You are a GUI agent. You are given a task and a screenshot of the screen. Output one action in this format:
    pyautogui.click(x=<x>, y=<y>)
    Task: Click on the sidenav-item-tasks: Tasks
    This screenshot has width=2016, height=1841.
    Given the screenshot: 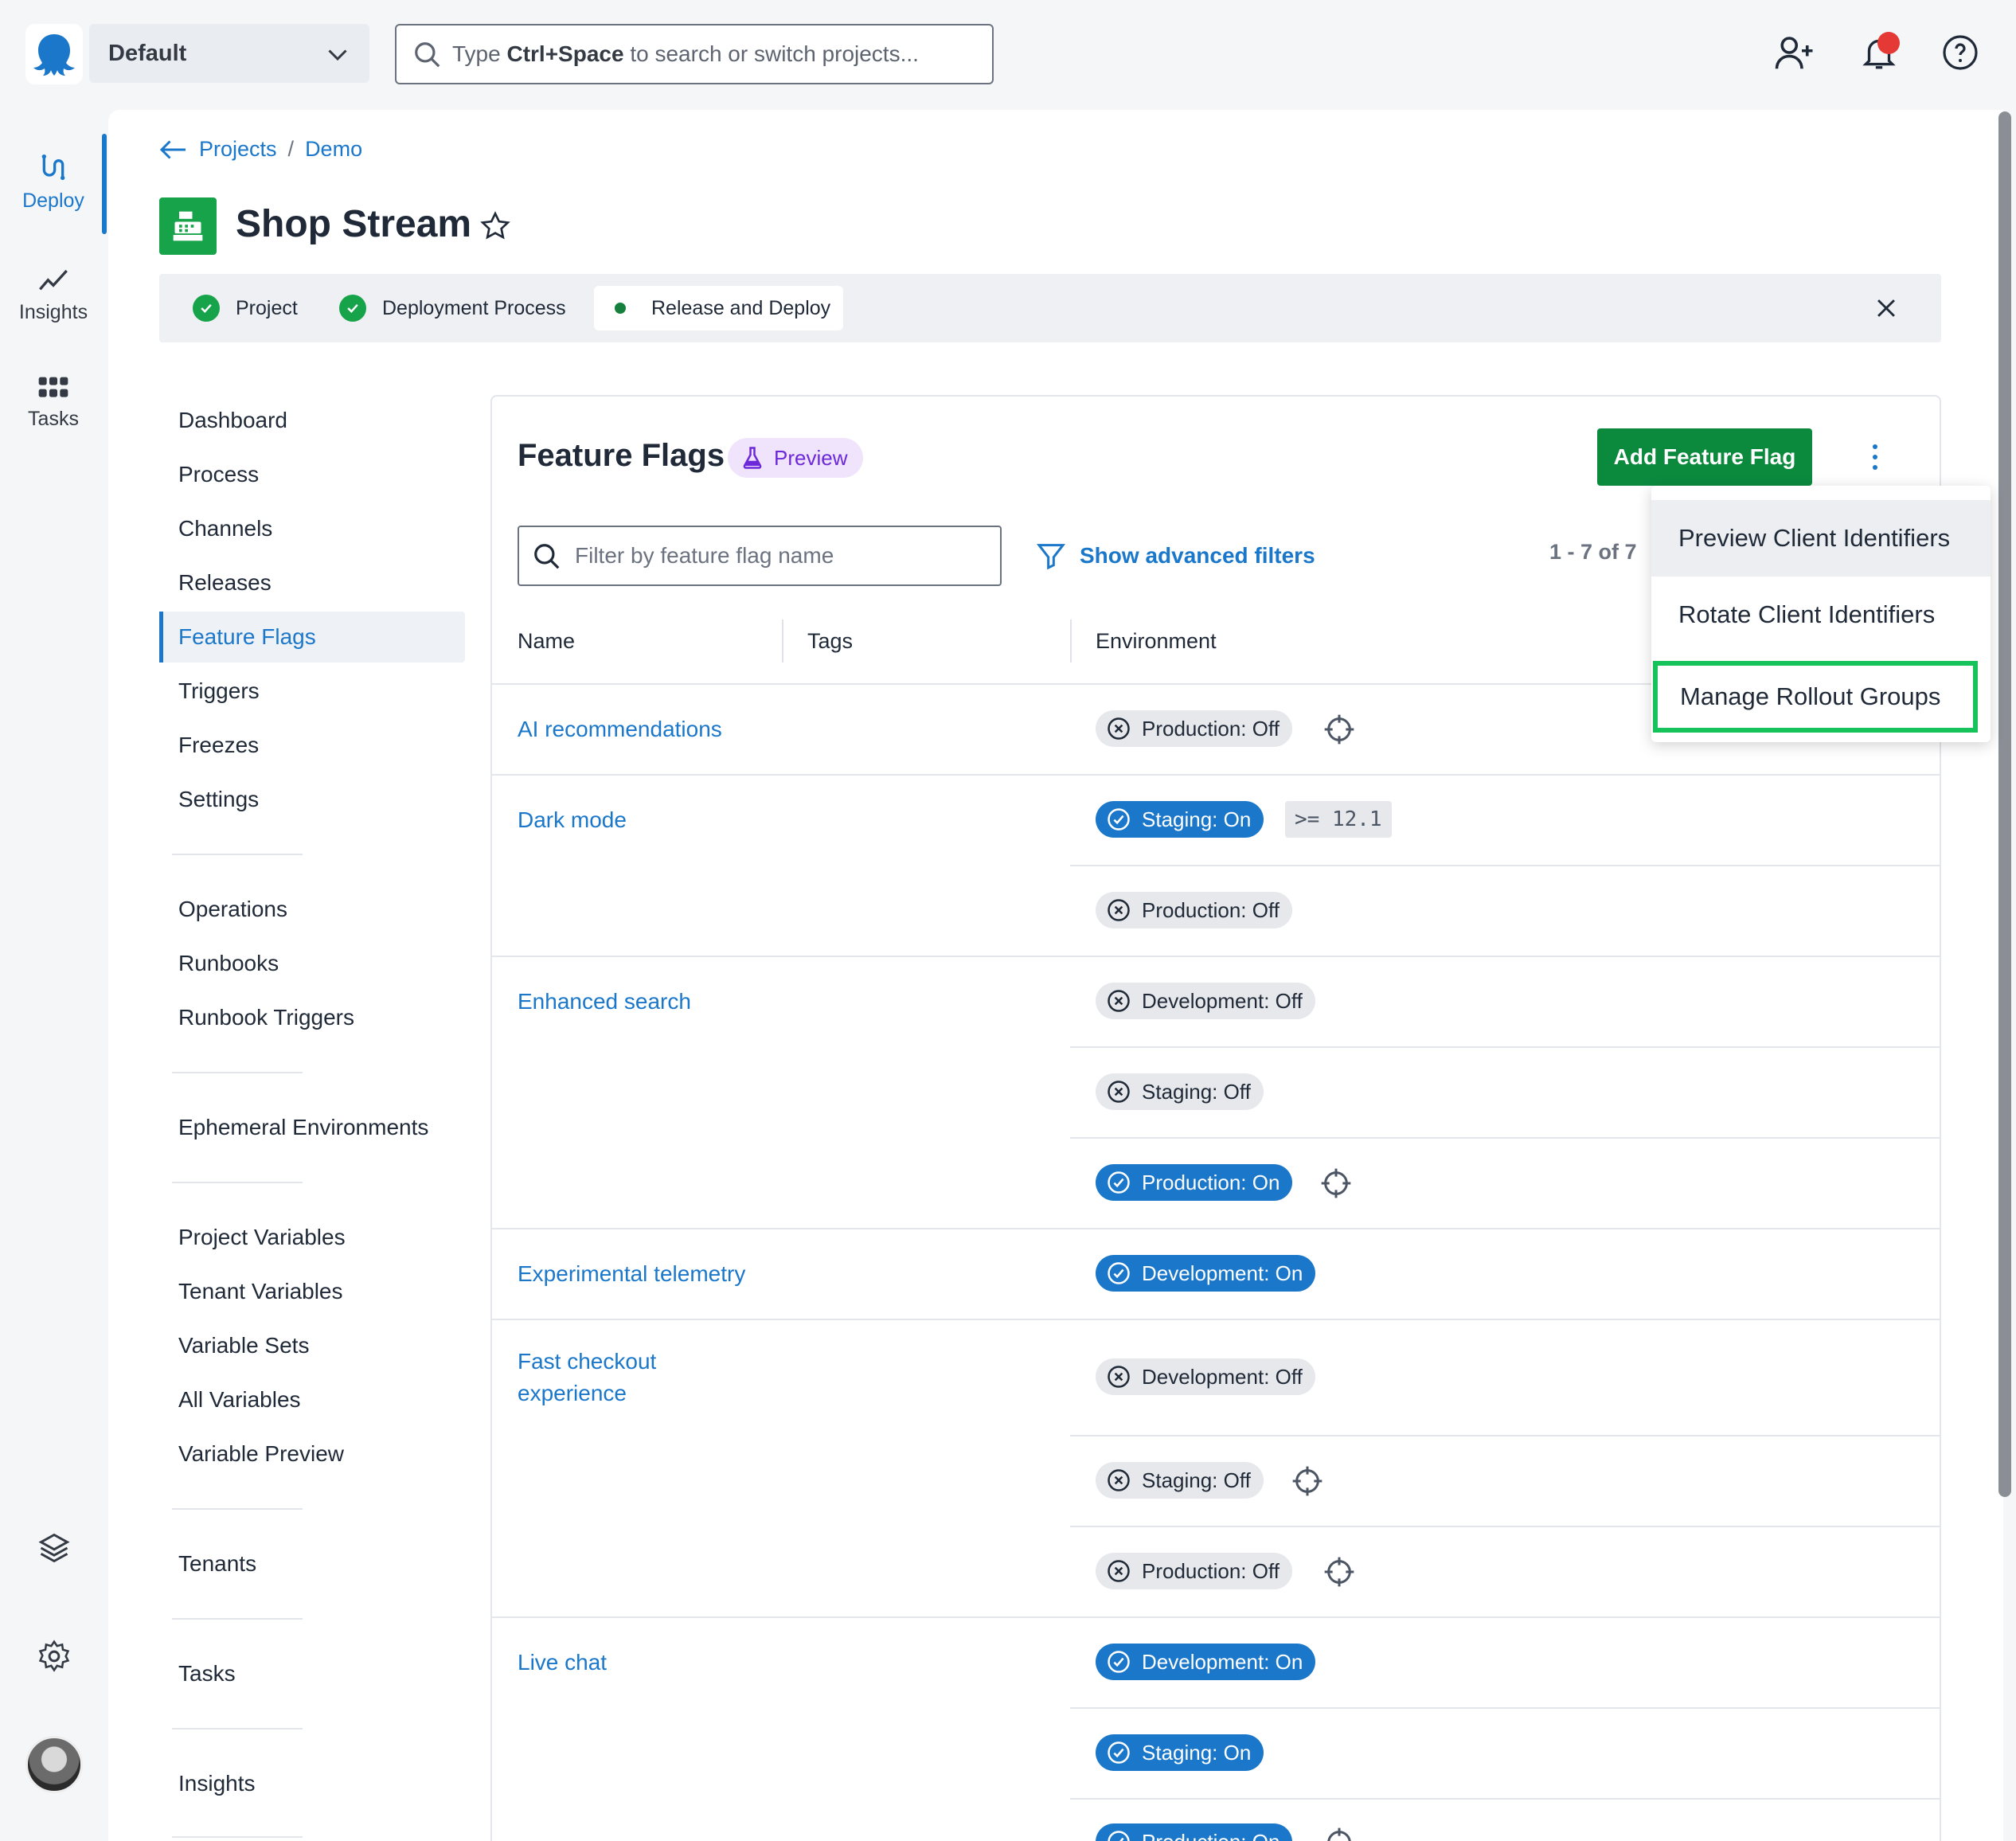 What is the action you would take?
    pyautogui.click(x=207, y=1674)
    